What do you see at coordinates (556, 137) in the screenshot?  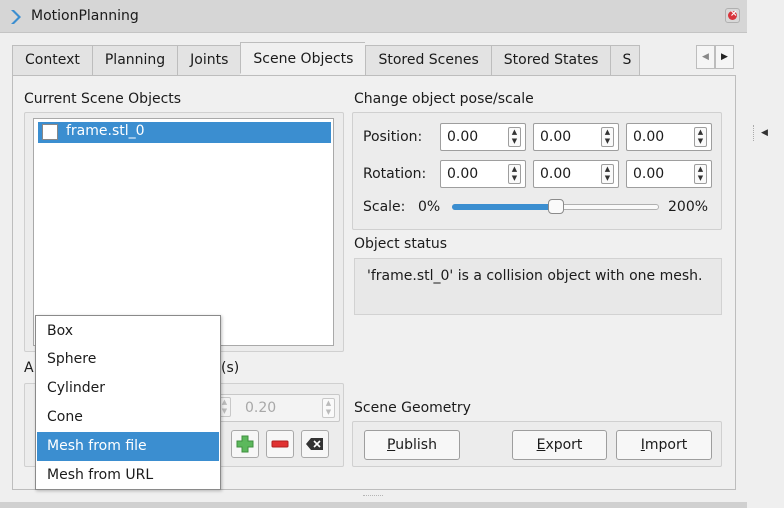 I see `position-y-value: 0.00` at bounding box center [556, 137].